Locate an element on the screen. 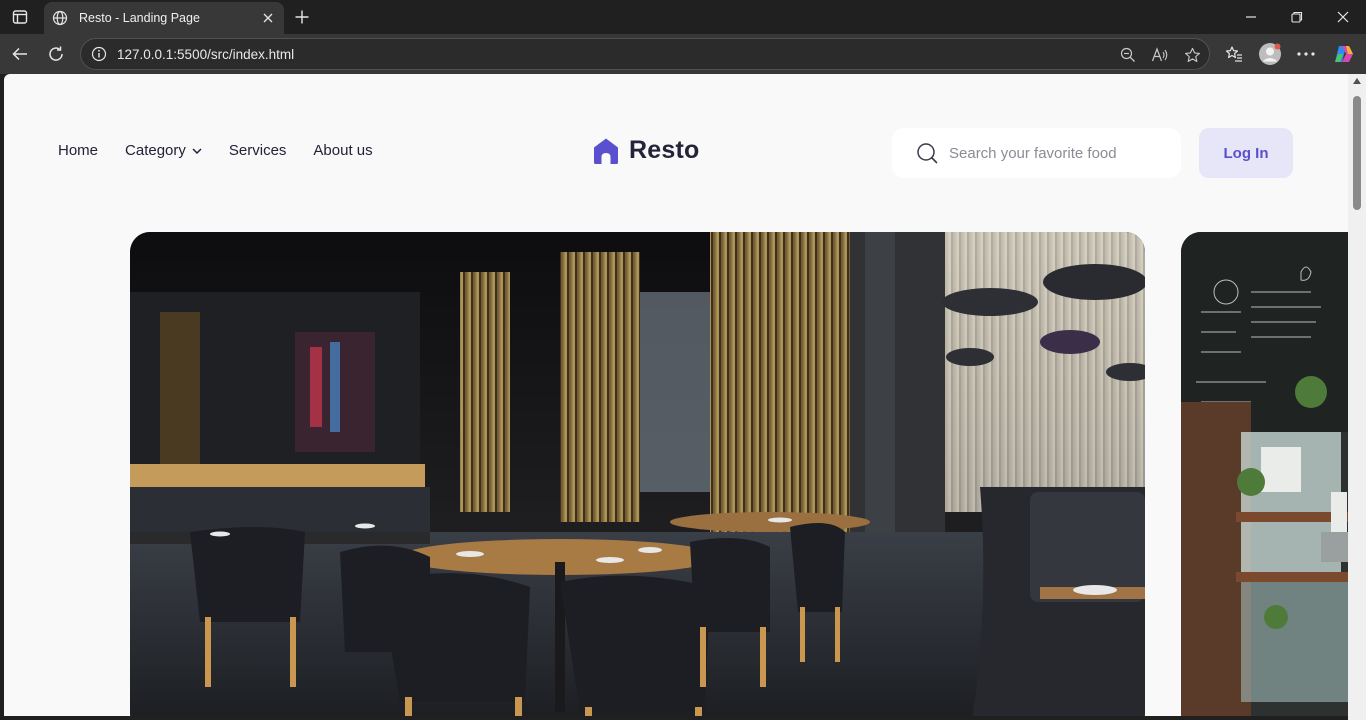 Image resolution: width=1366 pixels, height=720 pixels. site-info-icon is located at coordinates (99, 54).